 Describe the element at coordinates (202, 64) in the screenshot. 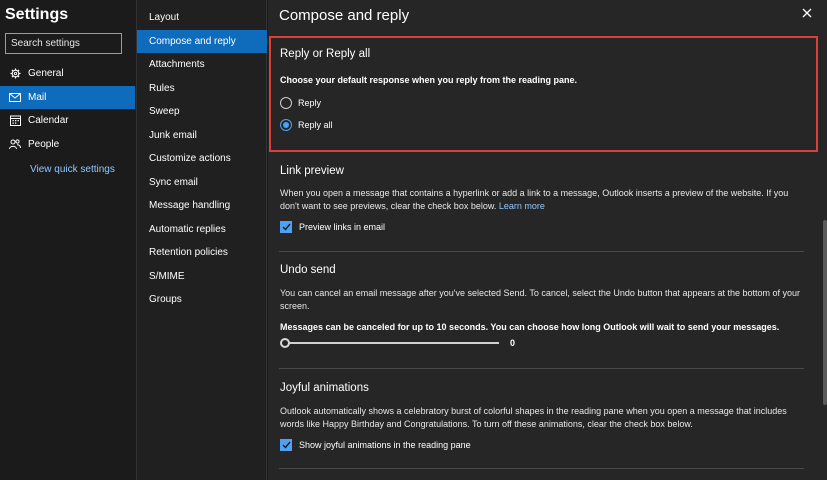

I see `submenu-item-attachments: Attachments` at that location.